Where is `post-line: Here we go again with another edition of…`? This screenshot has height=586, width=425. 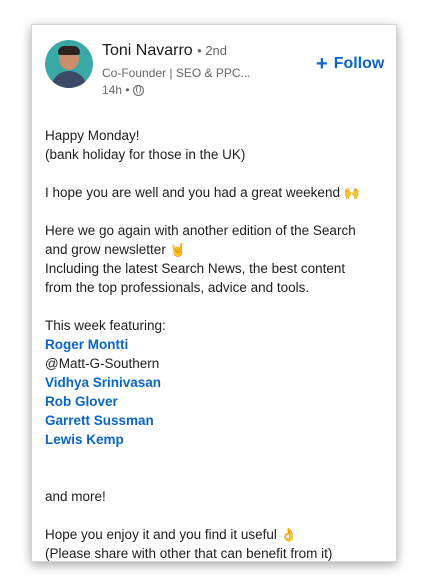 post-line: Here we go again with another edition of… is located at coordinates (200, 230).